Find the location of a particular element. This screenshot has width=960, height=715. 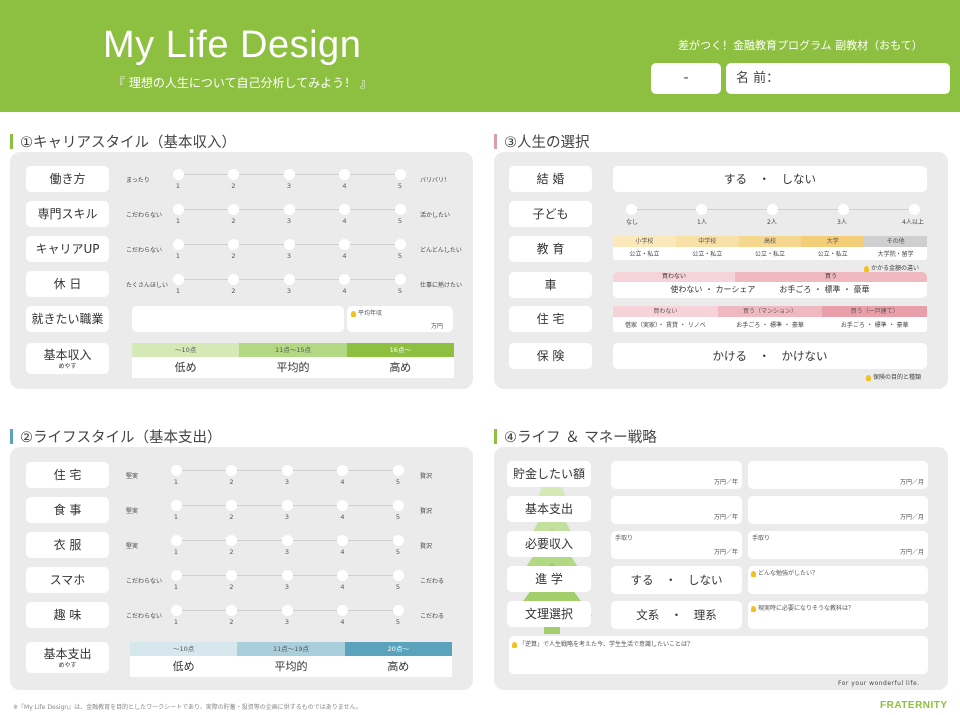

basic-expense-year-input: 万円／年 is located at coordinates (676, 510).